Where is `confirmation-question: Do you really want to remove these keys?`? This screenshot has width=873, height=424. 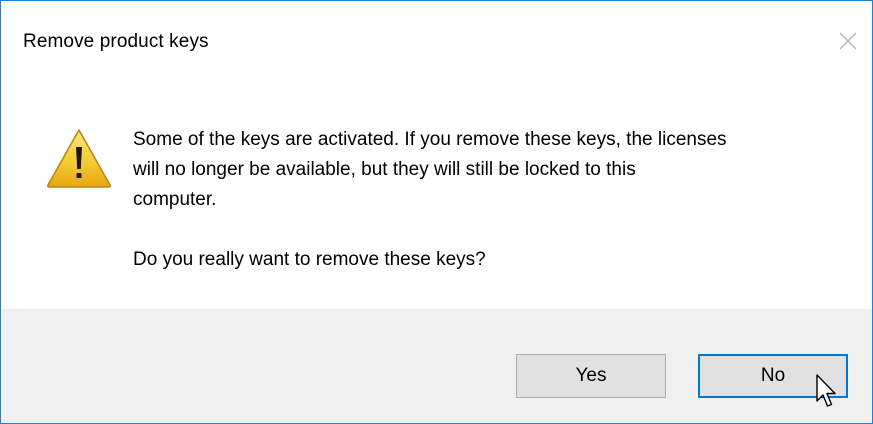 confirmation-question: Do you really want to remove these keys? is located at coordinates (309, 259).